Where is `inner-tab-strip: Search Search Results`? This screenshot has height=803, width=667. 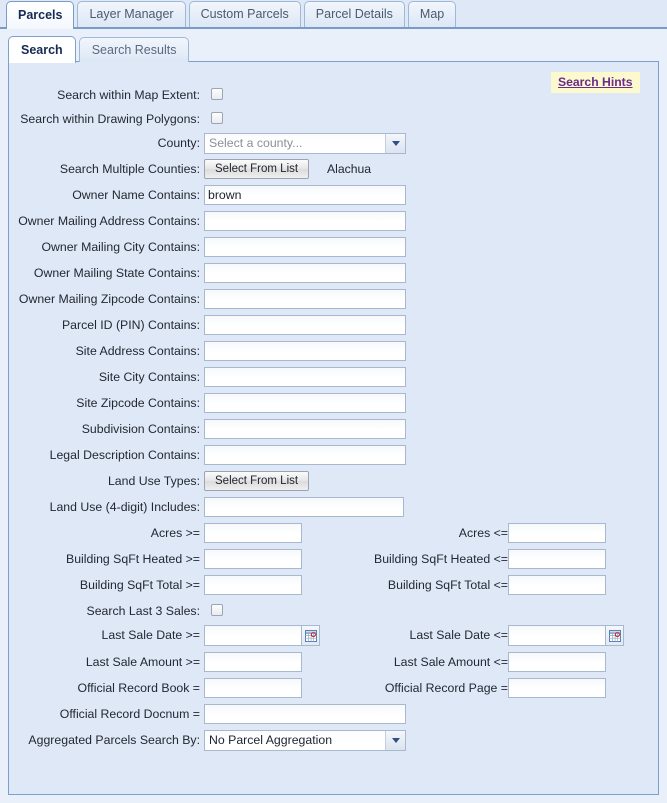 inner-tab-strip: Search Search Results is located at coordinates (100, 49).